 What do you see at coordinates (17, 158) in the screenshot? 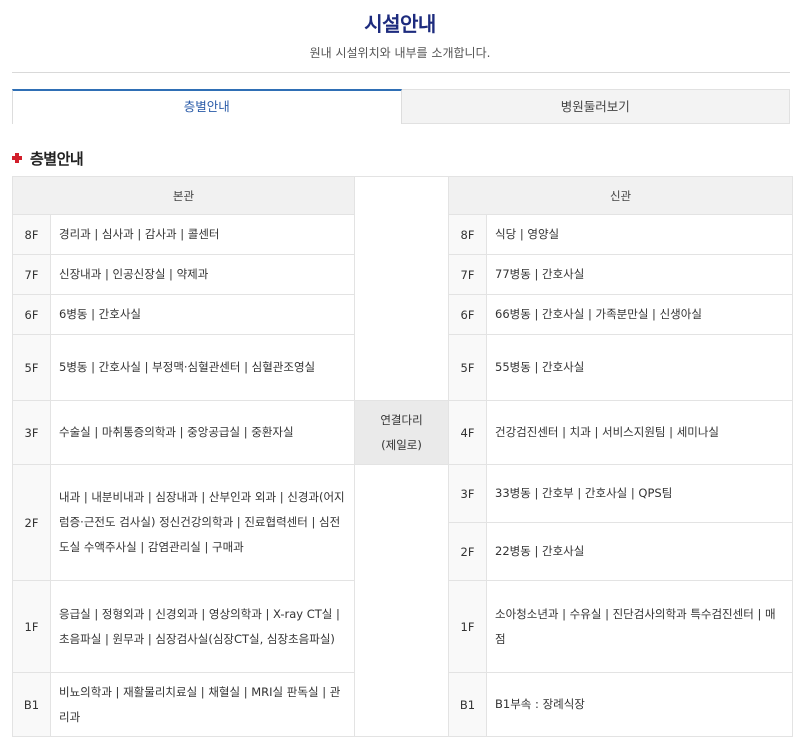
I see `red-cross-icon` at bounding box center [17, 158].